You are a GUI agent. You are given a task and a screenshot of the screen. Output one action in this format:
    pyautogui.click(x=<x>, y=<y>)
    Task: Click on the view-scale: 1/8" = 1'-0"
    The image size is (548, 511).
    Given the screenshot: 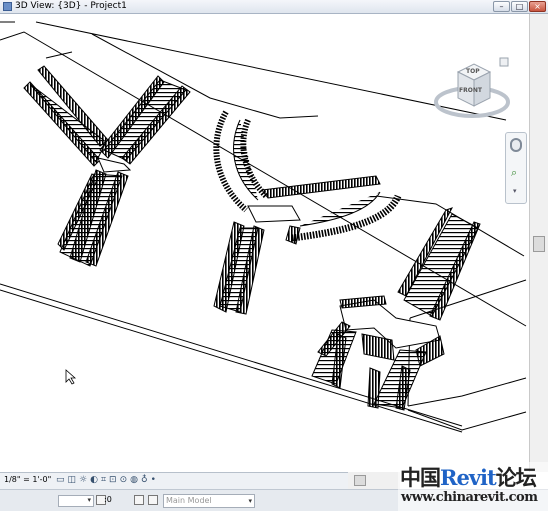 What is the action you would take?
    pyautogui.click(x=27, y=479)
    